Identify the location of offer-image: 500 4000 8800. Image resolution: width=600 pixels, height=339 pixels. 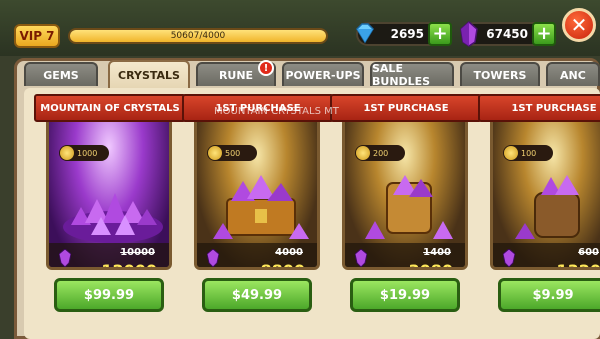
(257, 187).